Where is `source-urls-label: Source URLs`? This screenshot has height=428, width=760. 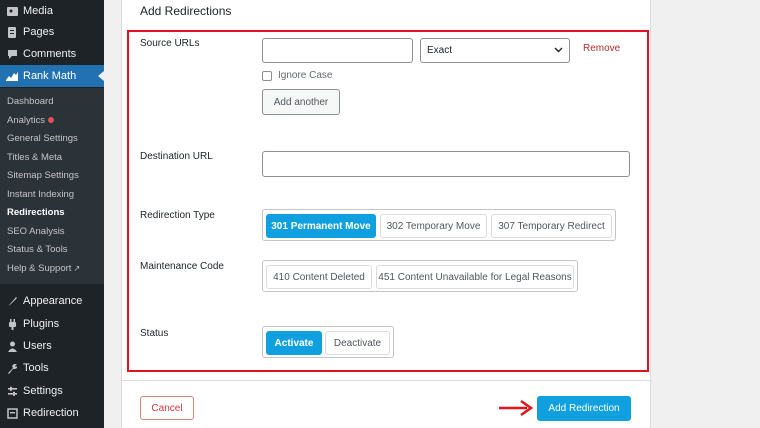 source-urls-label: Source URLs is located at coordinates (170, 43).